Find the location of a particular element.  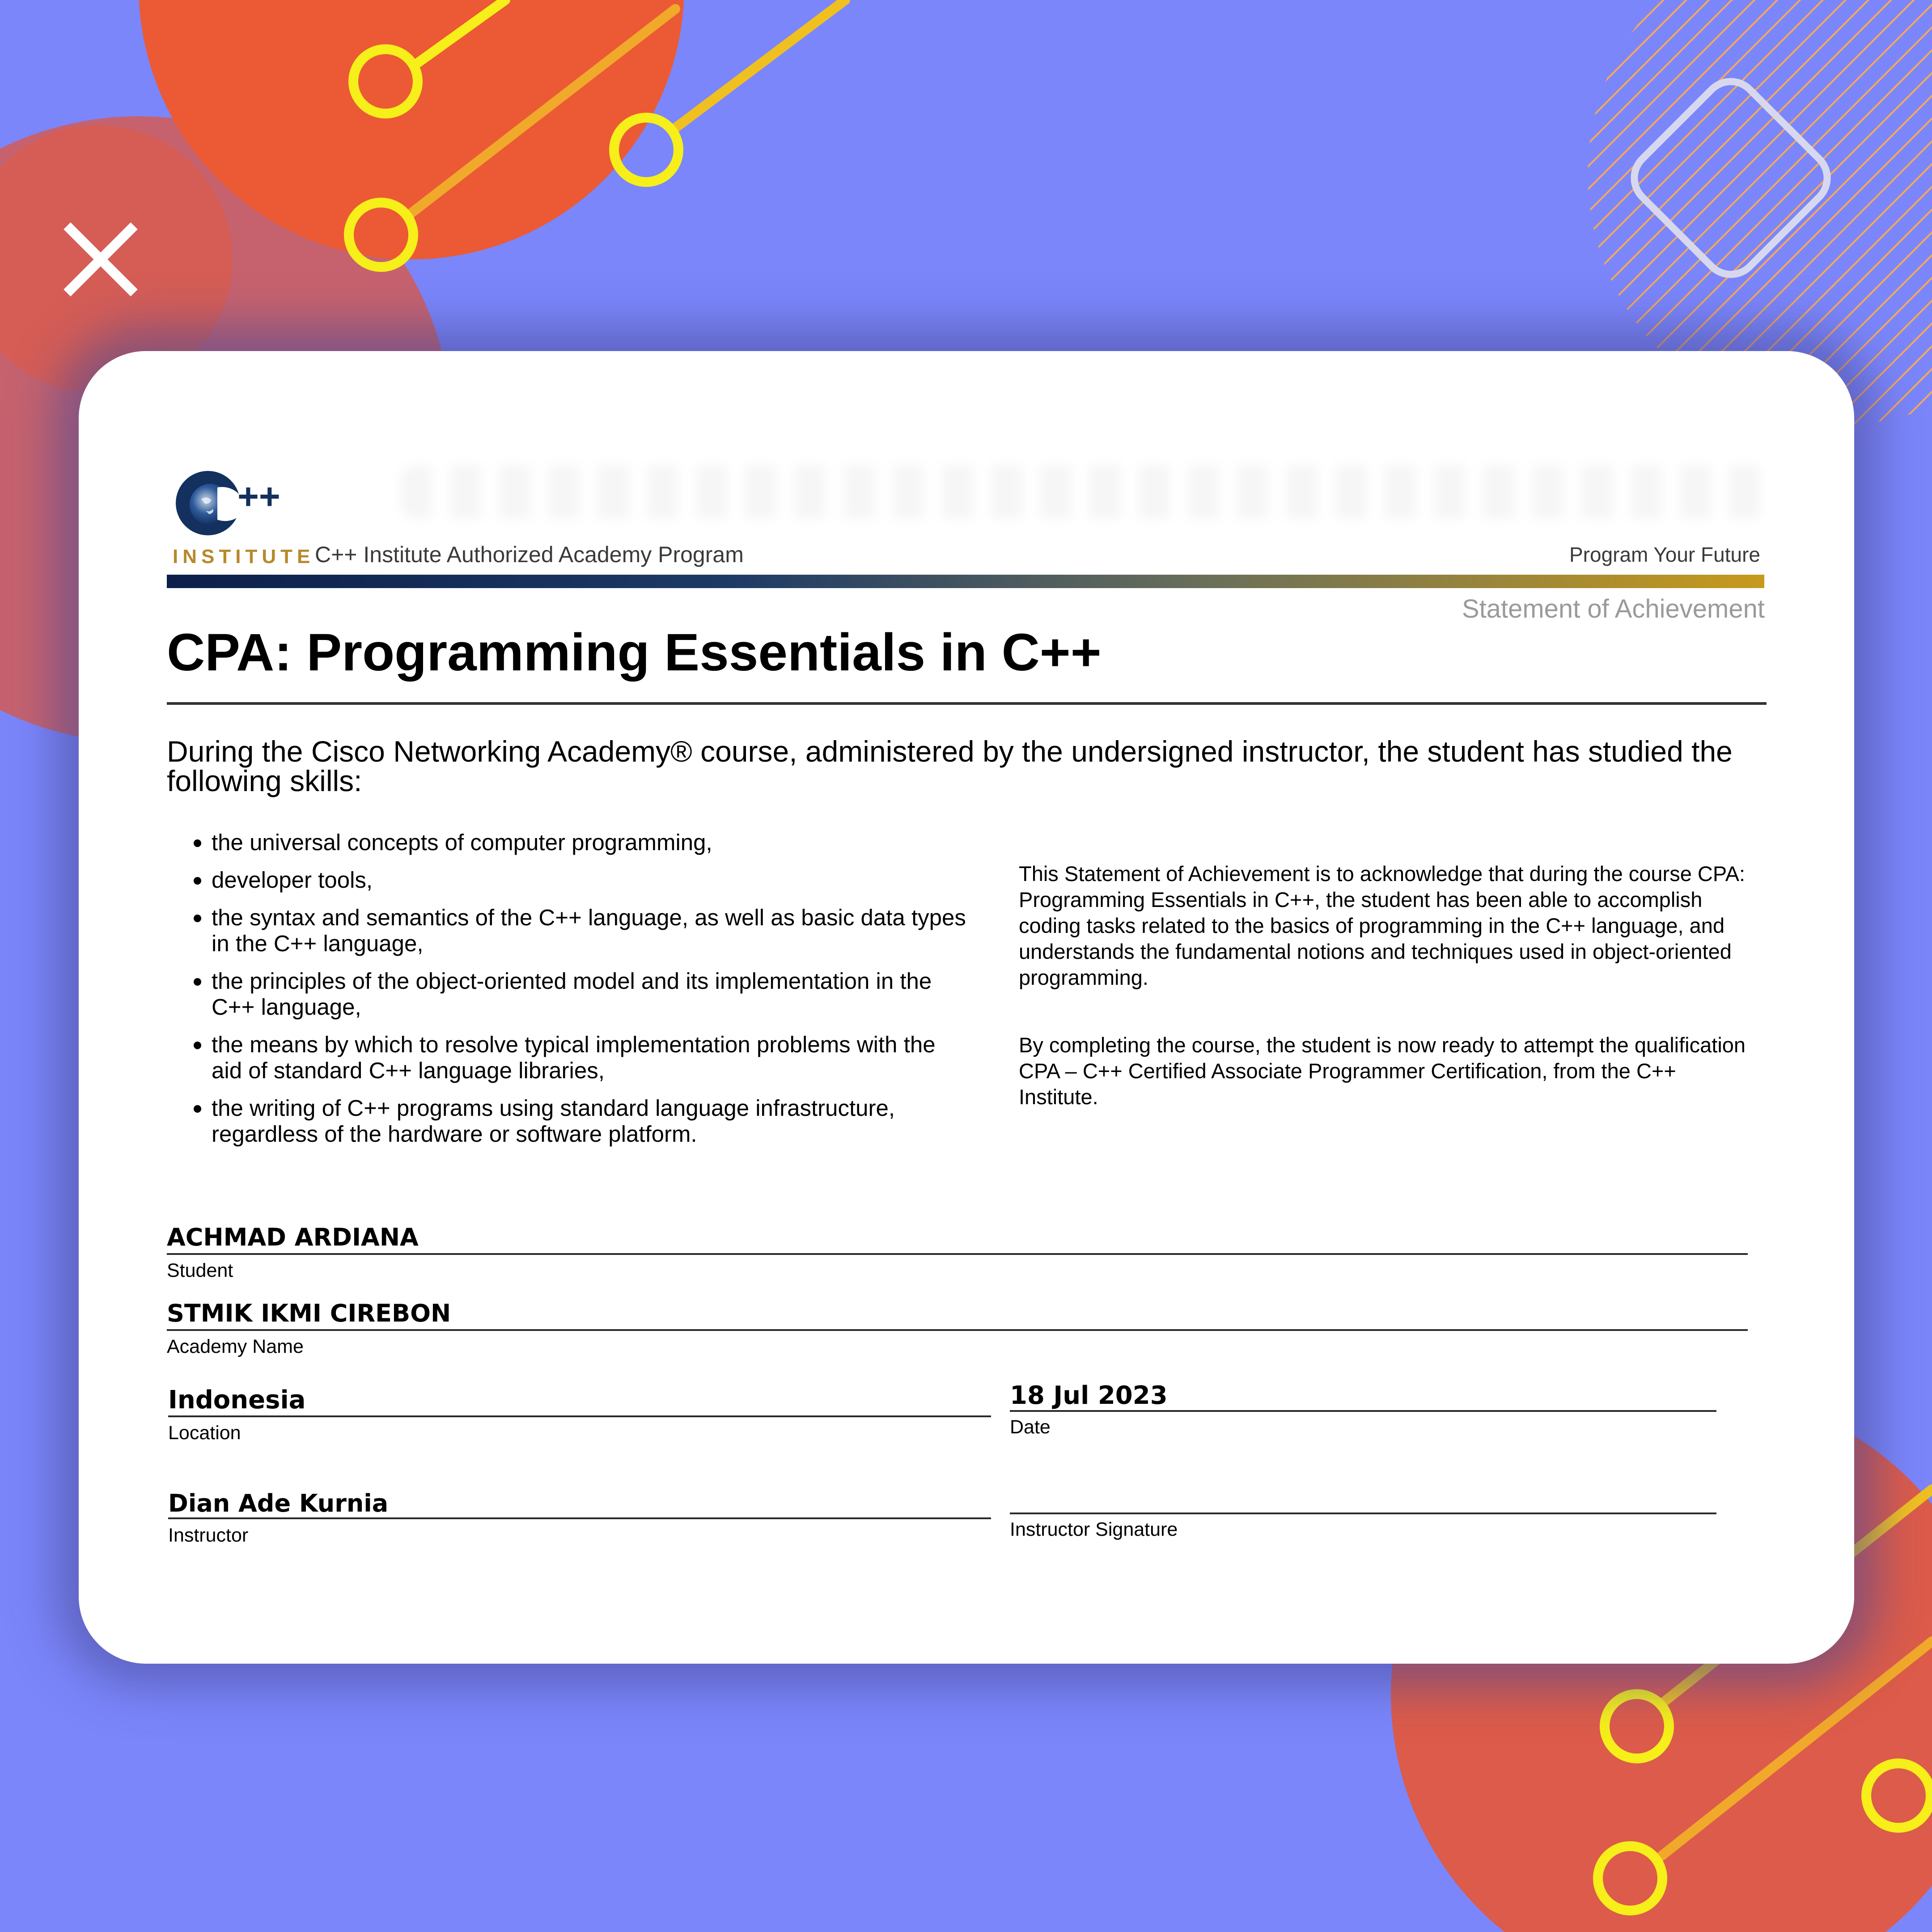

student-name: ACHMAD ARDIANA is located at coordinates (293, 1237).